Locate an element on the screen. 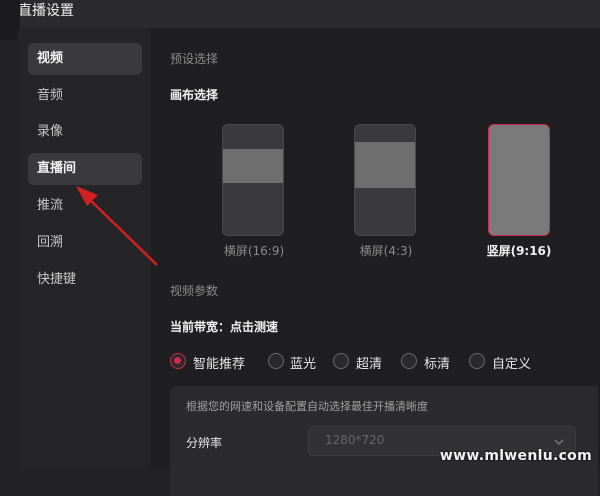 The height and width of the screenshot is (496, 600). sidebar-item-recording: 录像 is located at coordinates (85, 132).